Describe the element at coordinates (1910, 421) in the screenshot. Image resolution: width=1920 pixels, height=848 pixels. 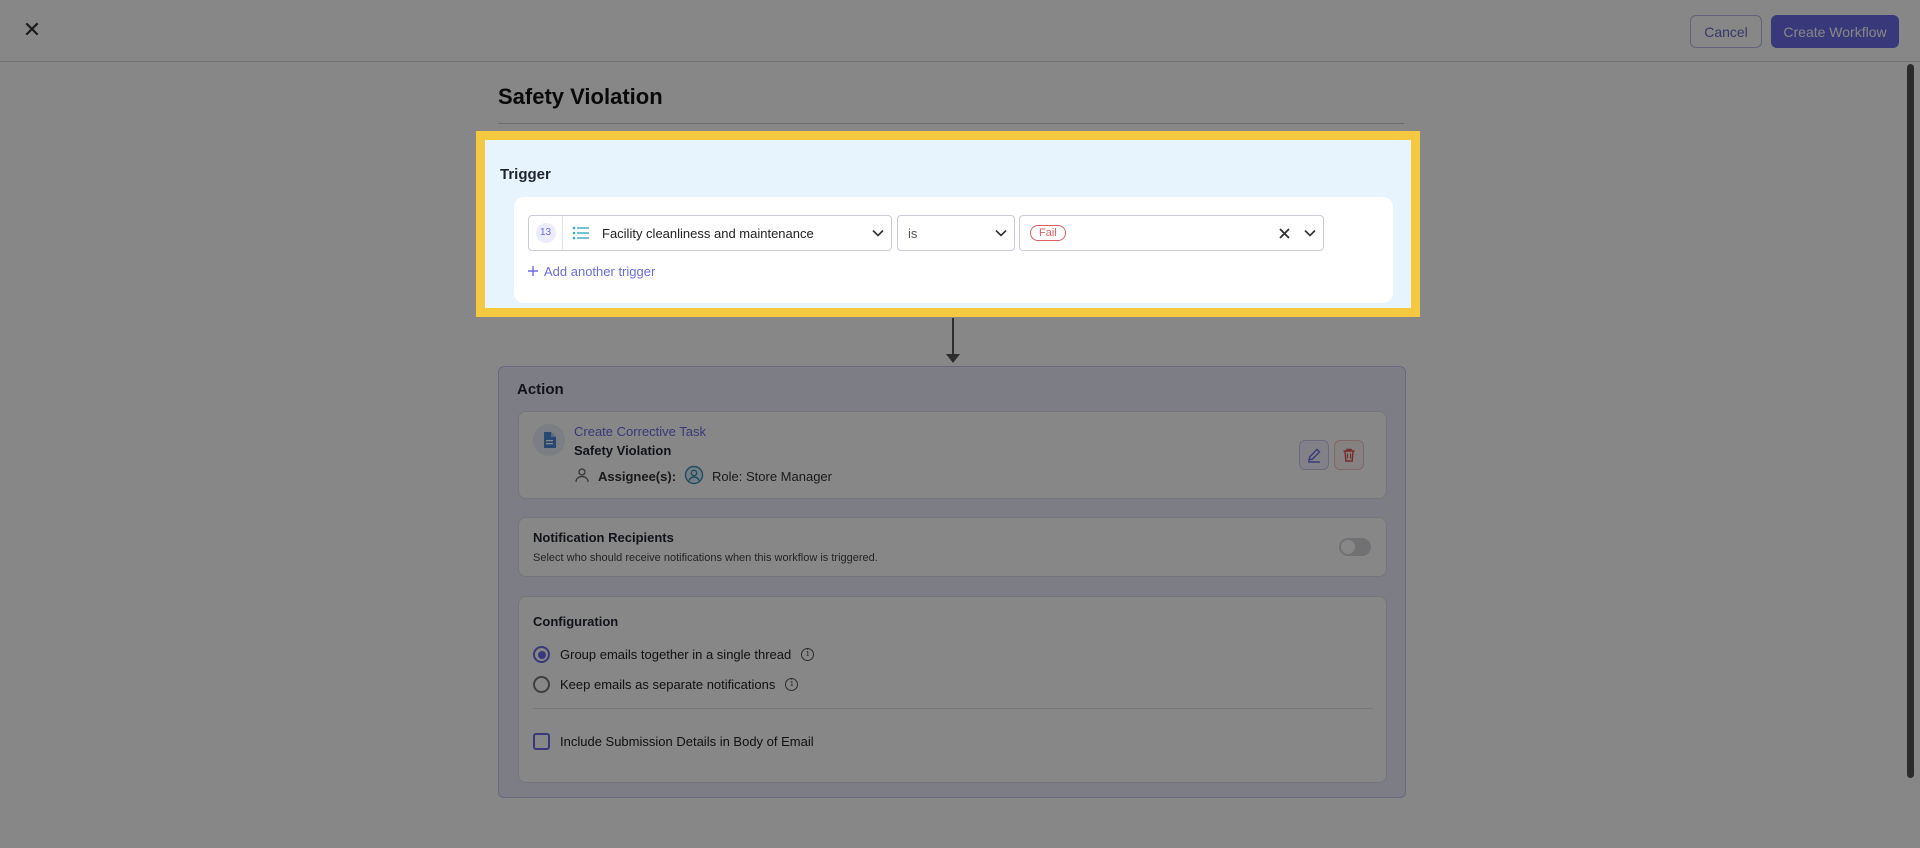
I see `scrollbar` at that location.